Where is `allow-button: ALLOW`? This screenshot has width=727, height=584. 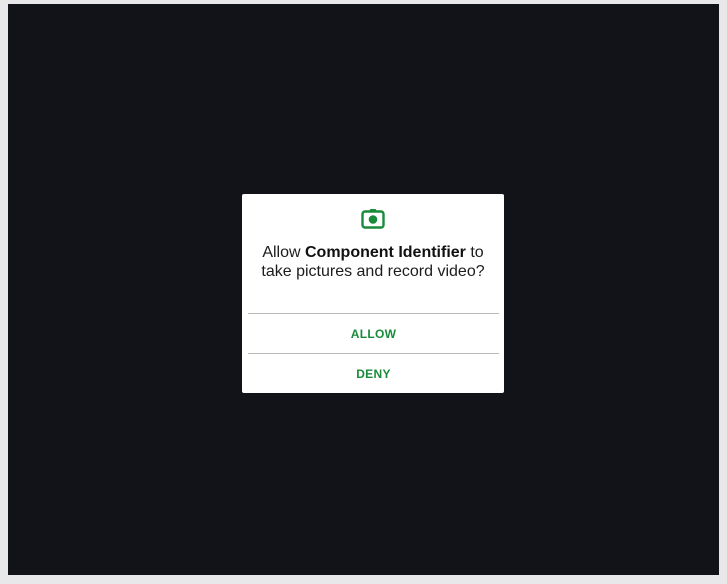
allow-button: ALLOW is located at coordinates (373, 333).